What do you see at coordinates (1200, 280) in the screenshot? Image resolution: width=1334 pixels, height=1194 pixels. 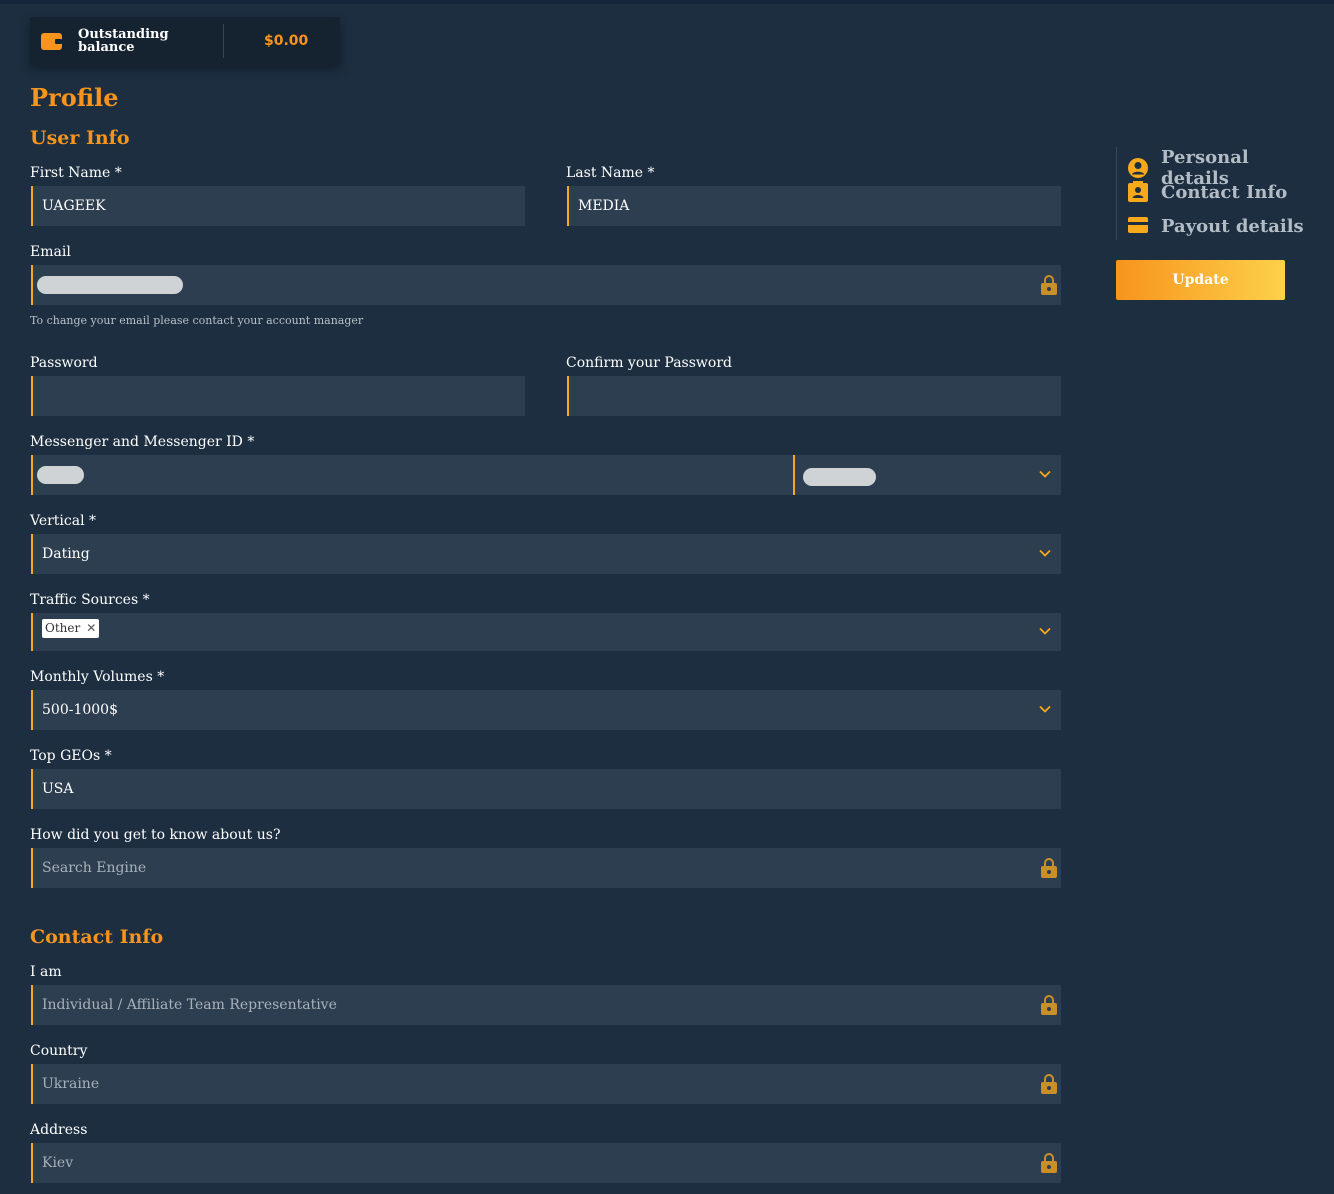 I see `update-button: Update` at bounding box center [1200, 280].